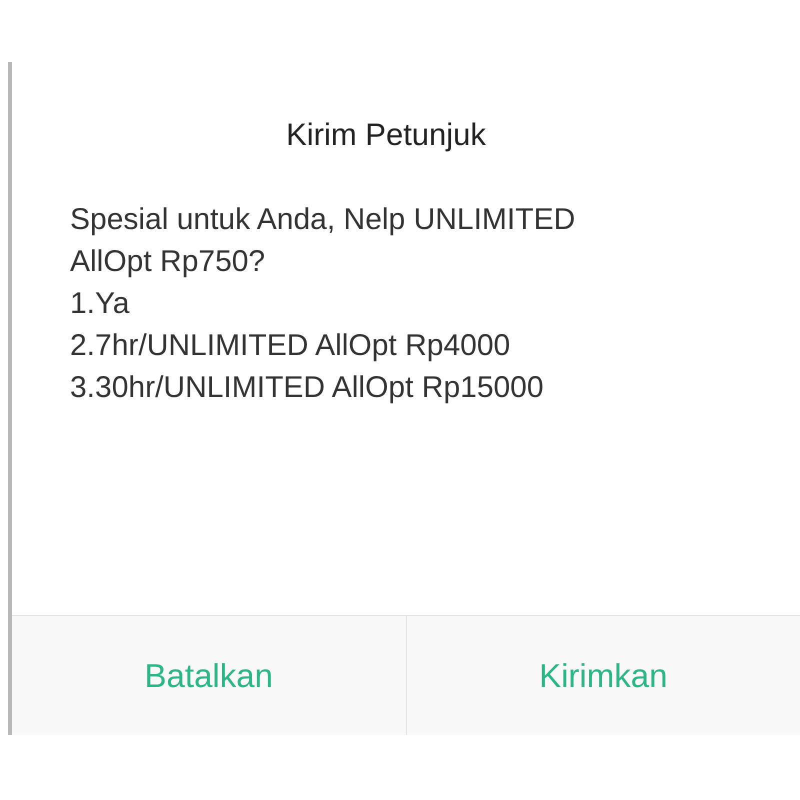  Describe the element at coordinates (307, 388) in the screenshot. I see `message-line: 3.30hr/UNLIMITED AllOpt Rp15000` at that location.